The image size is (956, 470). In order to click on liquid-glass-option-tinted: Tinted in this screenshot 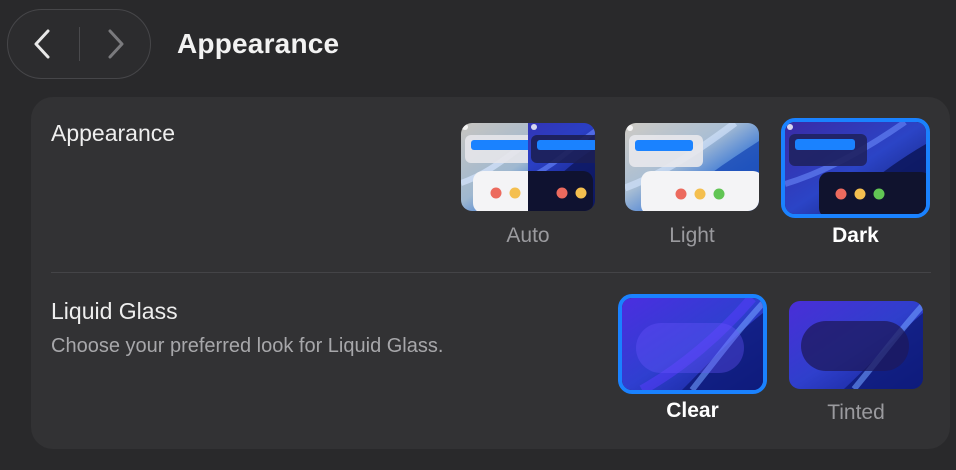, I will do `click(856, 366)`.